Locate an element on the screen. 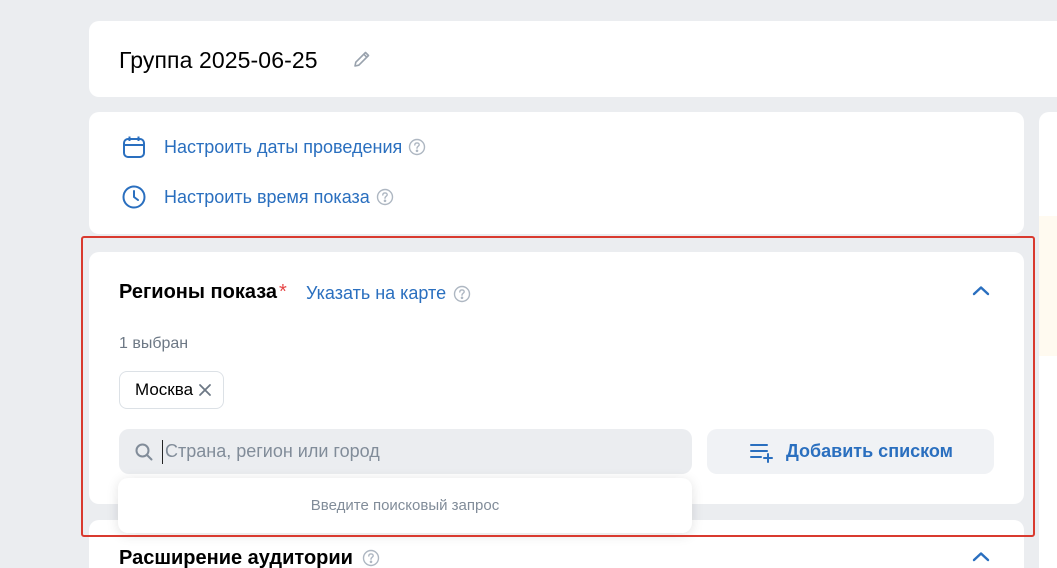  regions-title-text: Регионы показа is located at coordinates (198, 292).